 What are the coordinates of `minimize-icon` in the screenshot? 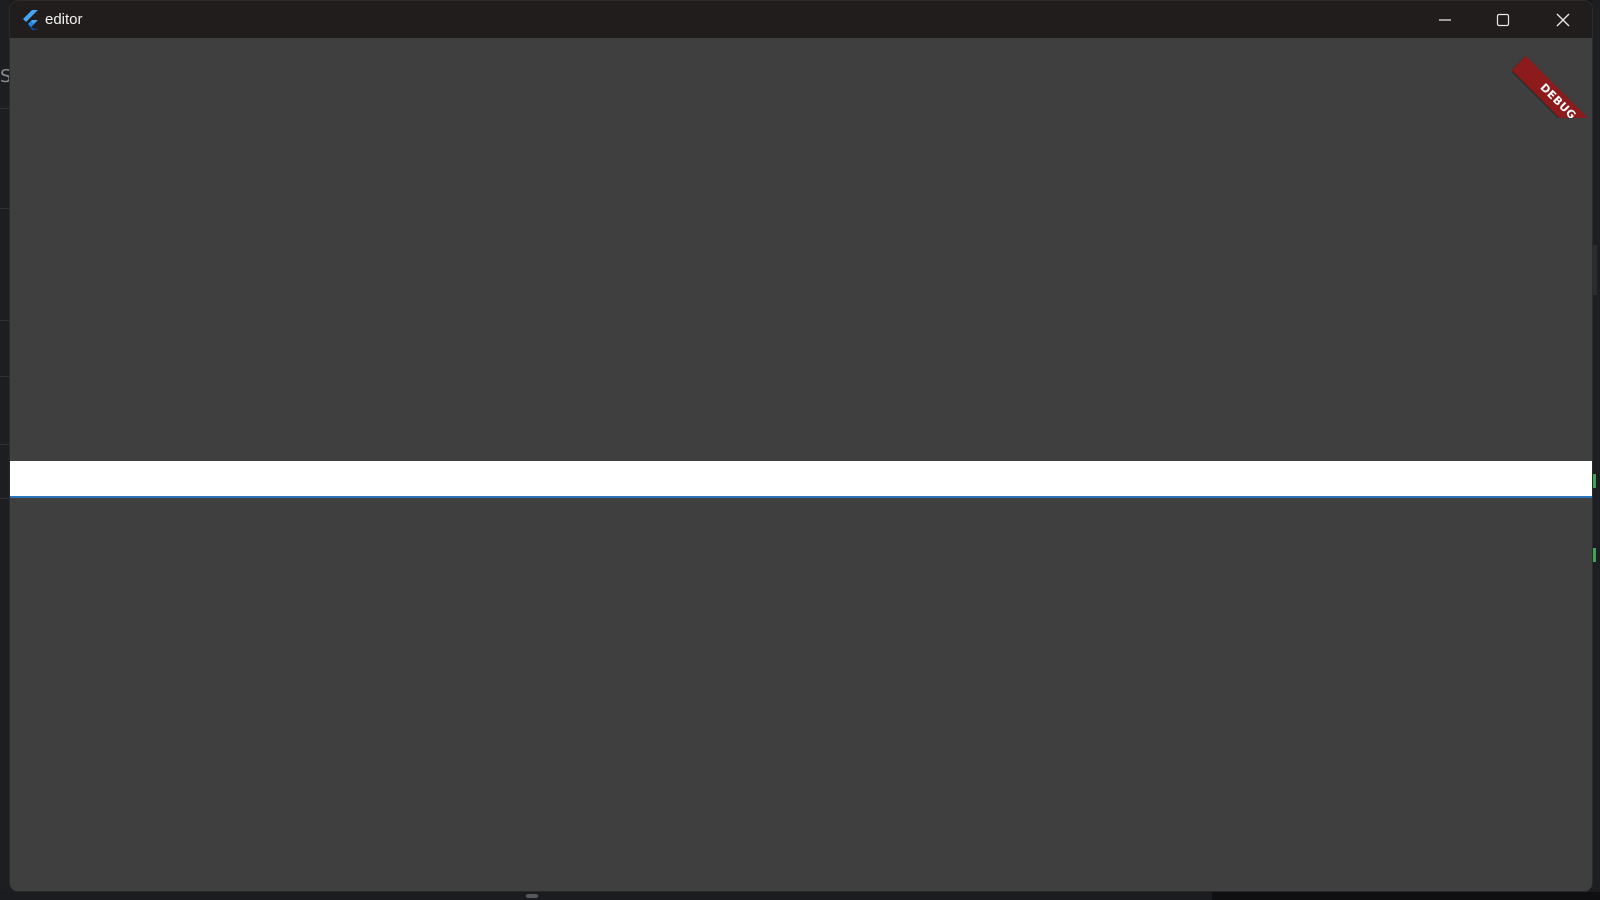 It's located at (1445, 19).